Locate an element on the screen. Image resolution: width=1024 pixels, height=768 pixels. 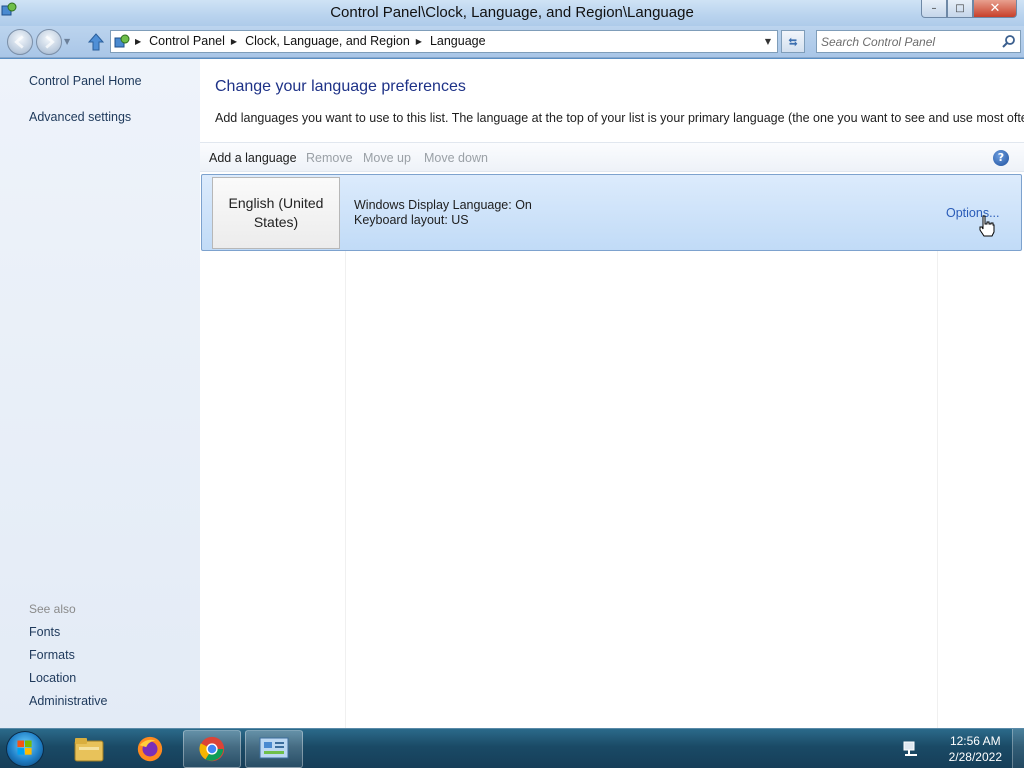
taskbar-control-panel is located at coordinates (274, 749).